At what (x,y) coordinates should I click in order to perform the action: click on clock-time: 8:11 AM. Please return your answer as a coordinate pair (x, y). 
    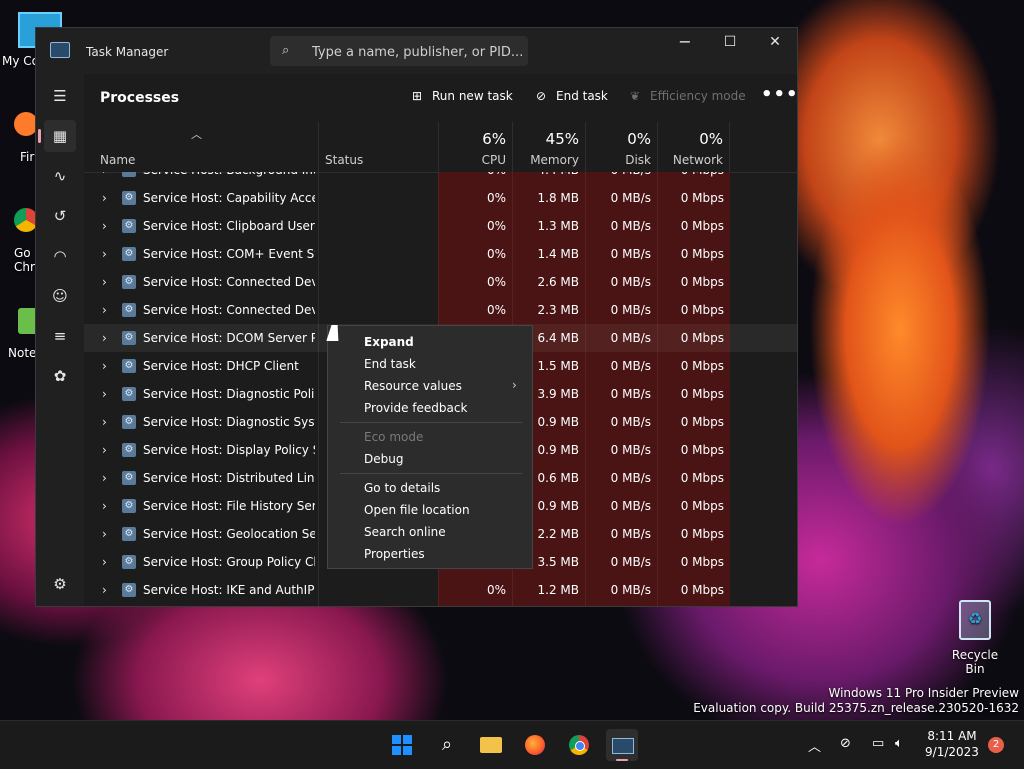
    Looking at the image, I should click on (952, 736).